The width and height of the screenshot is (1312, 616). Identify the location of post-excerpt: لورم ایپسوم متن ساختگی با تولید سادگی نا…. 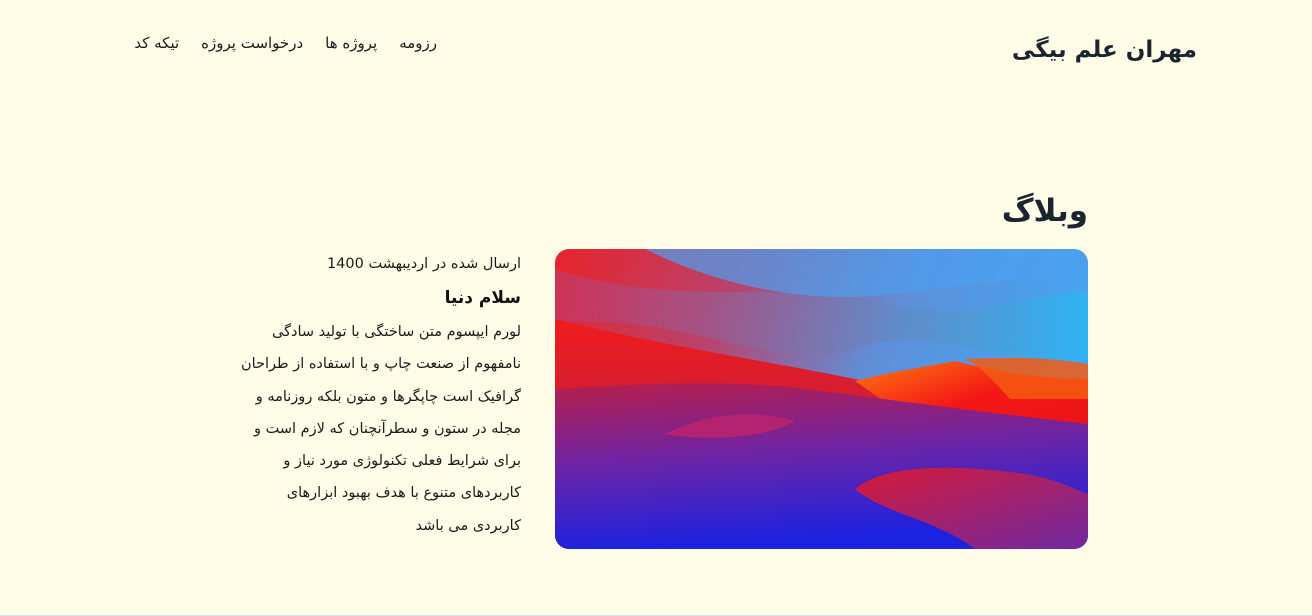
(361, 429).